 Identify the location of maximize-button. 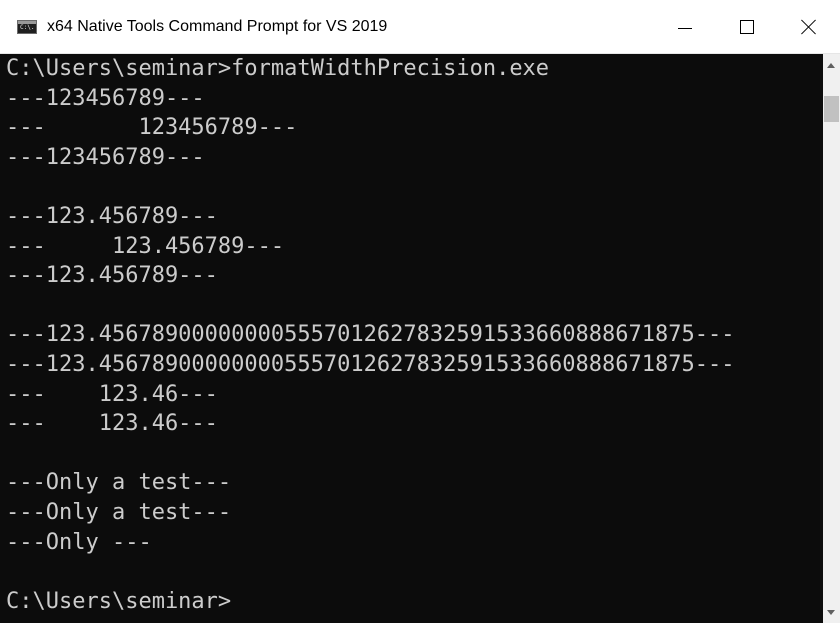
(747, 27).